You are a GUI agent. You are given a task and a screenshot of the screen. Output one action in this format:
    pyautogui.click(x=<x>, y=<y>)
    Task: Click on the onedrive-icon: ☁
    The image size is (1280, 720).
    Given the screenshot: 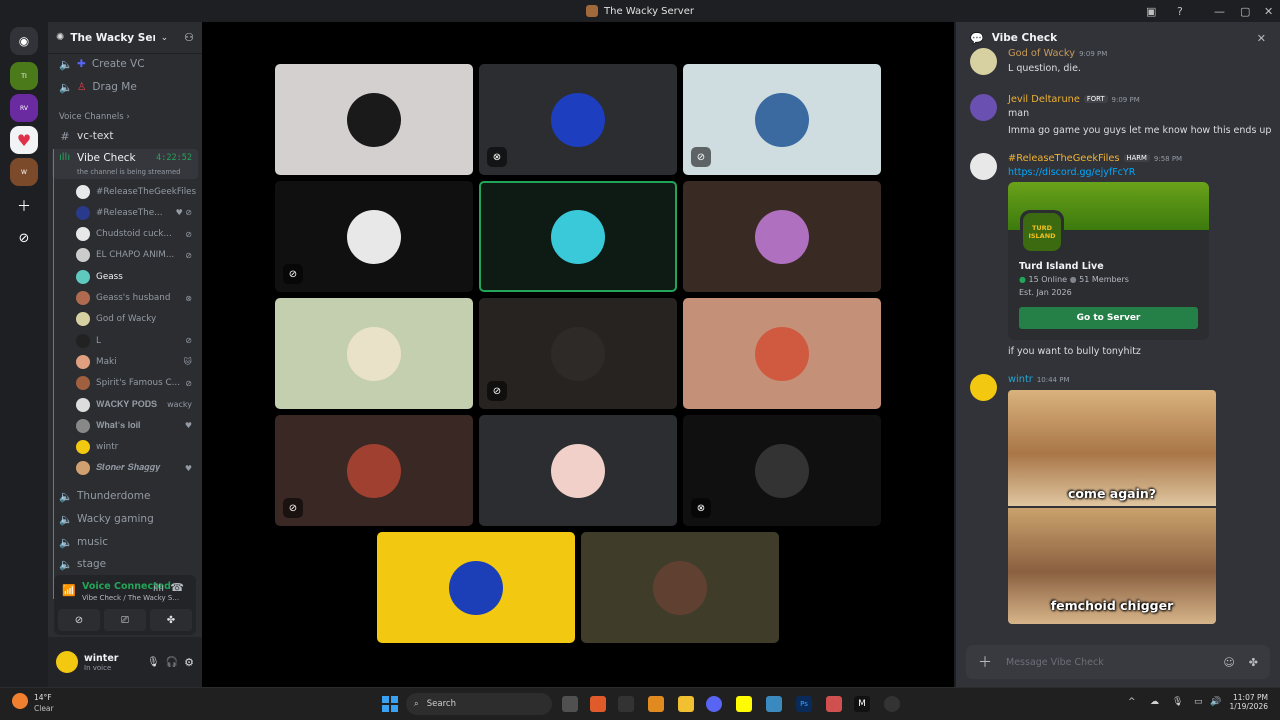 What is the action you would take?
    pyautogui.click(x=1154, y=702)
    